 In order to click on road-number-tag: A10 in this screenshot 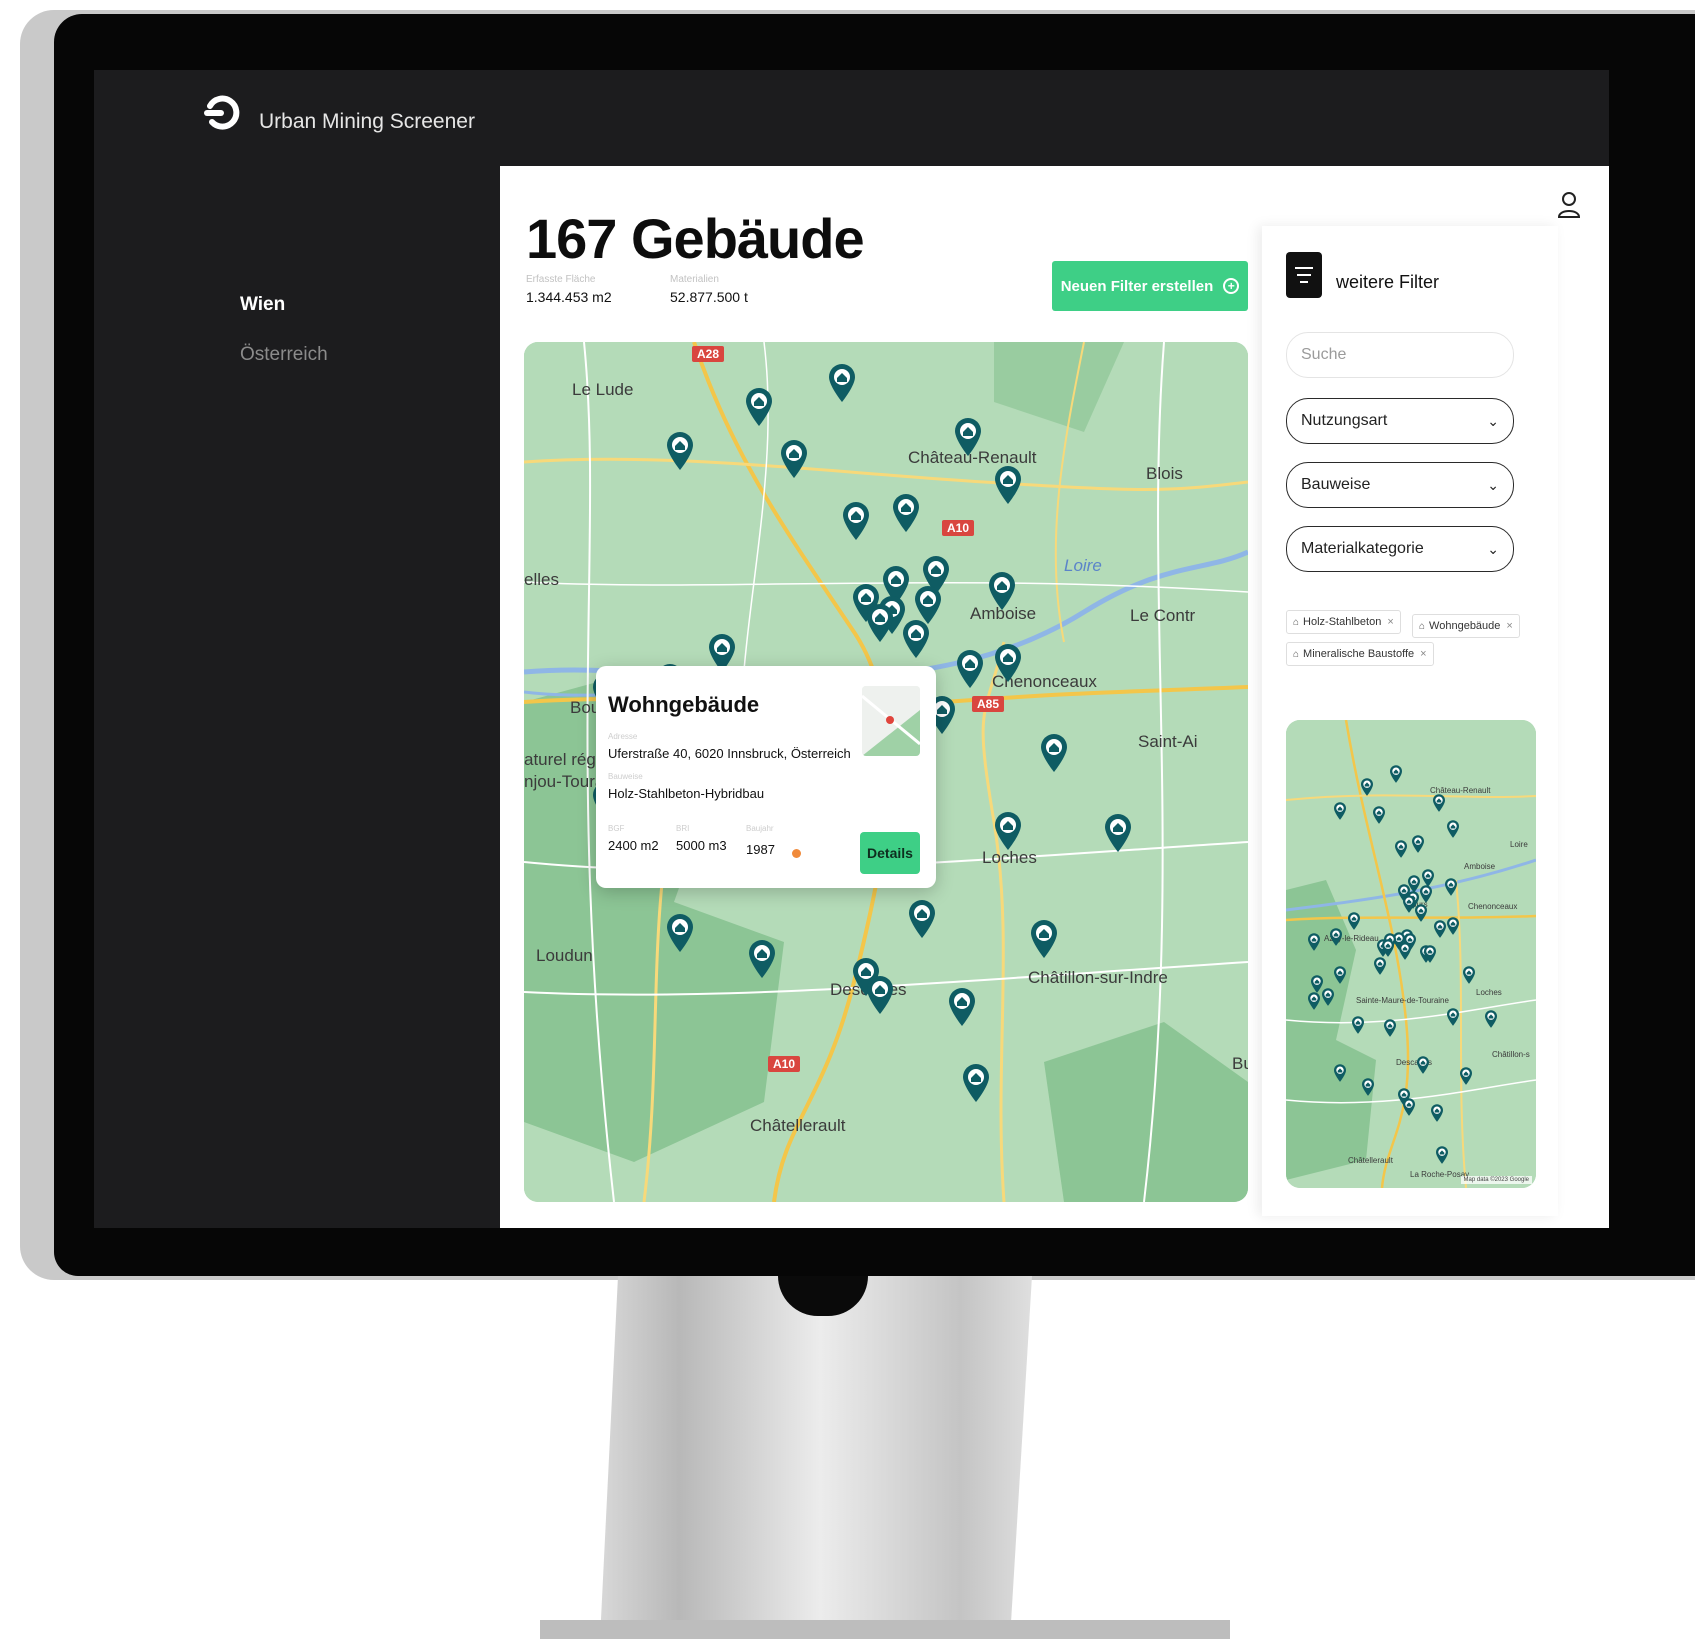, I will do `click(958, 528)`.